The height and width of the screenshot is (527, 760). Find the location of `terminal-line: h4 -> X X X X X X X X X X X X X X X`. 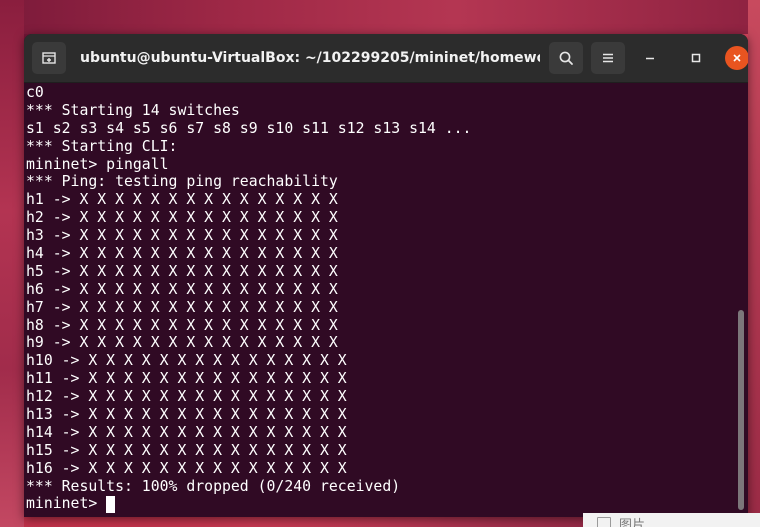

terminal-line: h4 -> X X X X X X X X X X X X X X X is located at coordinates (182, 254).